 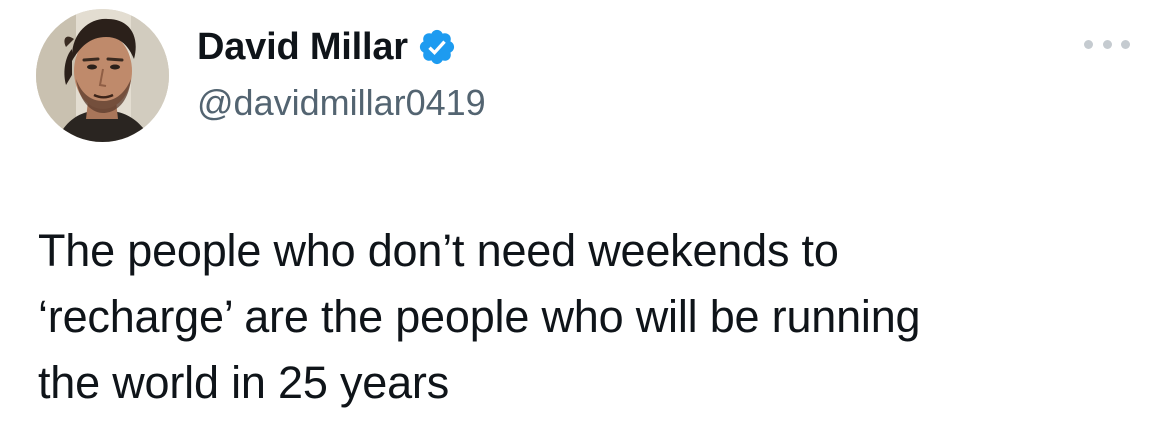 I want to click on author-handle: @davidmillar0419, so click(x=341, y=103).